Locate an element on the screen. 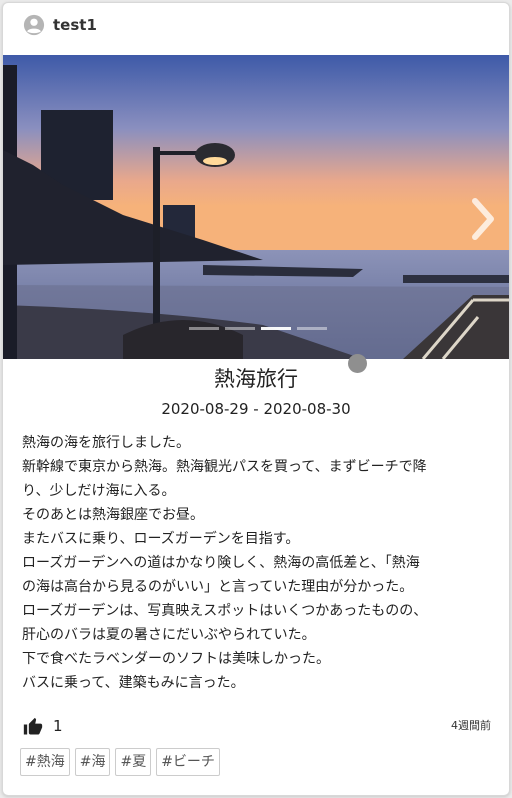 The width and height of the screenshot is (512, 798). avatar-icon is located at coordinates (34, 25).